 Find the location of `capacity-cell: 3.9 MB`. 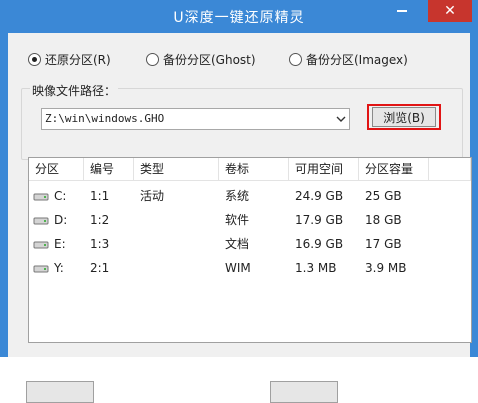

capacity-cell: 3.9 MB is located at coordinates (386, 268).